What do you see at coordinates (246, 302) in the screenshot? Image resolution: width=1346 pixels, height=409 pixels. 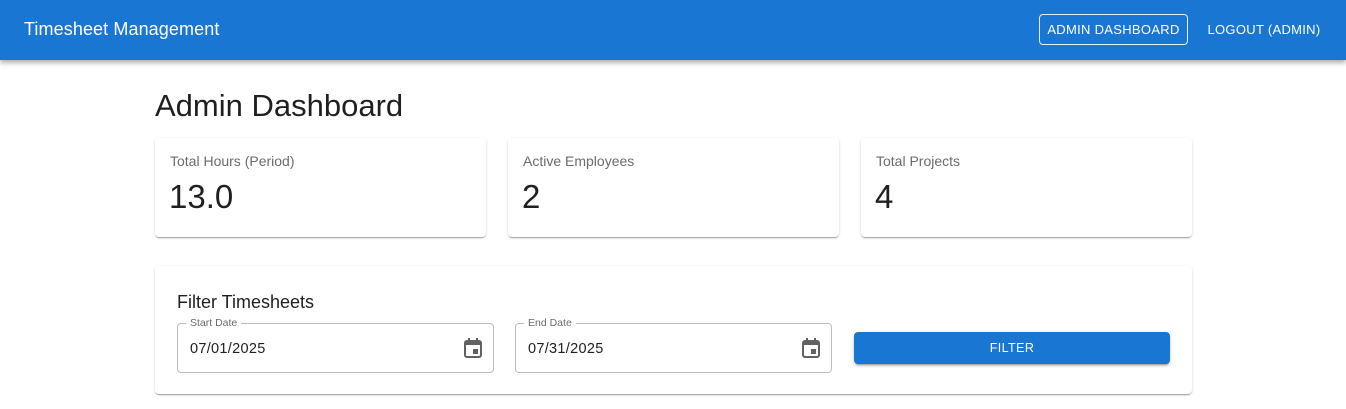 I see `filter-title: Filter Timesheets` at bounding box center [246, 302].